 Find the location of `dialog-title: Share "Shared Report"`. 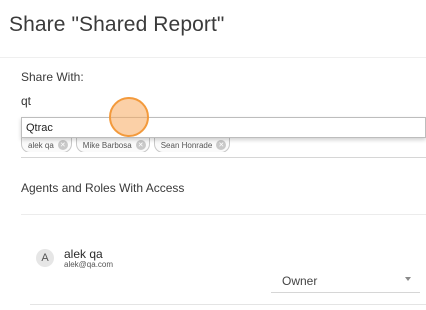

dialog-title: Share "Shared Report" is located at coordinates (117, 24).